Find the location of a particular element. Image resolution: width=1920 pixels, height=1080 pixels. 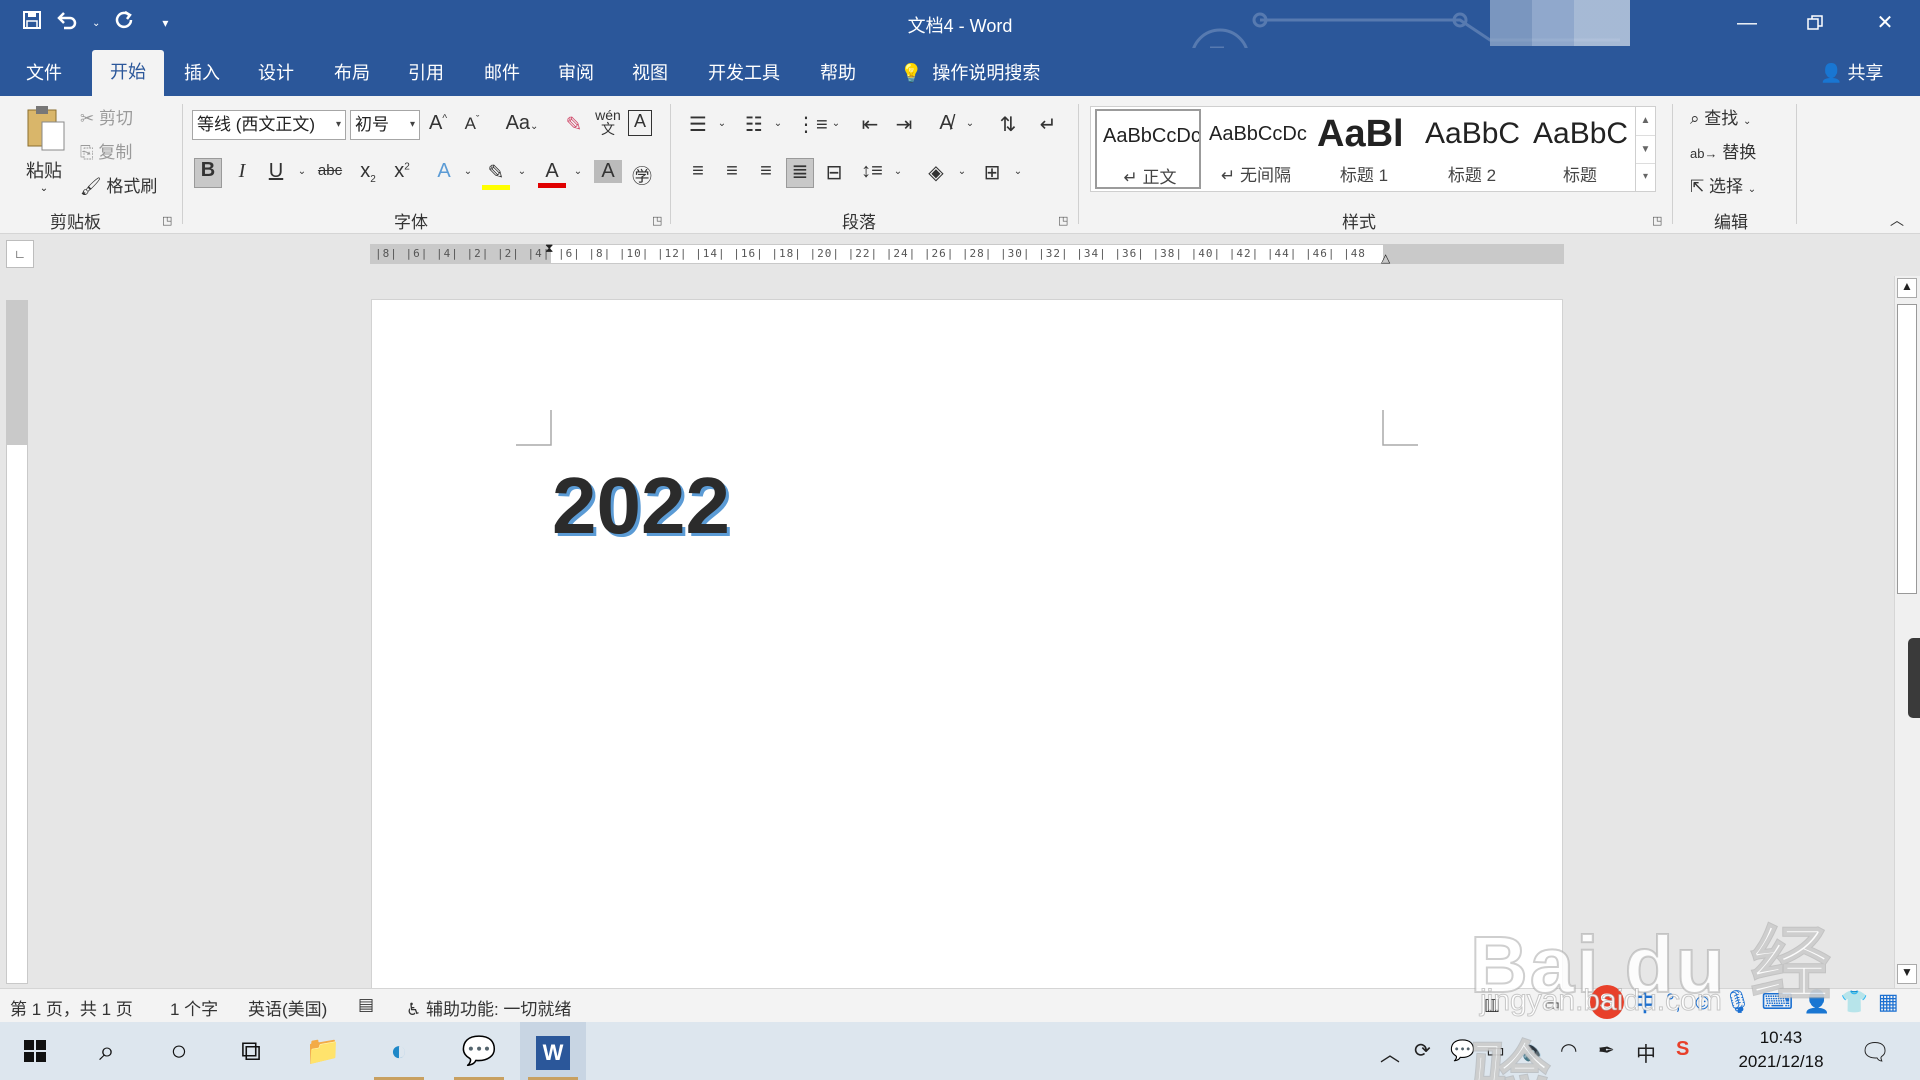

styles-scroll: ▲ ▼ ▾ is located at coordinates (1645, 149).